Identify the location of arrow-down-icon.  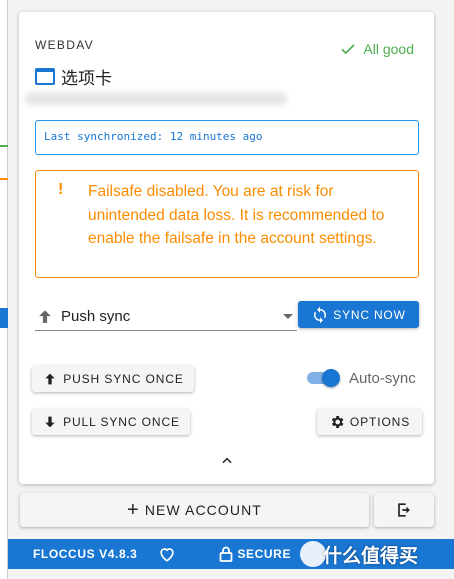
(50, 422).